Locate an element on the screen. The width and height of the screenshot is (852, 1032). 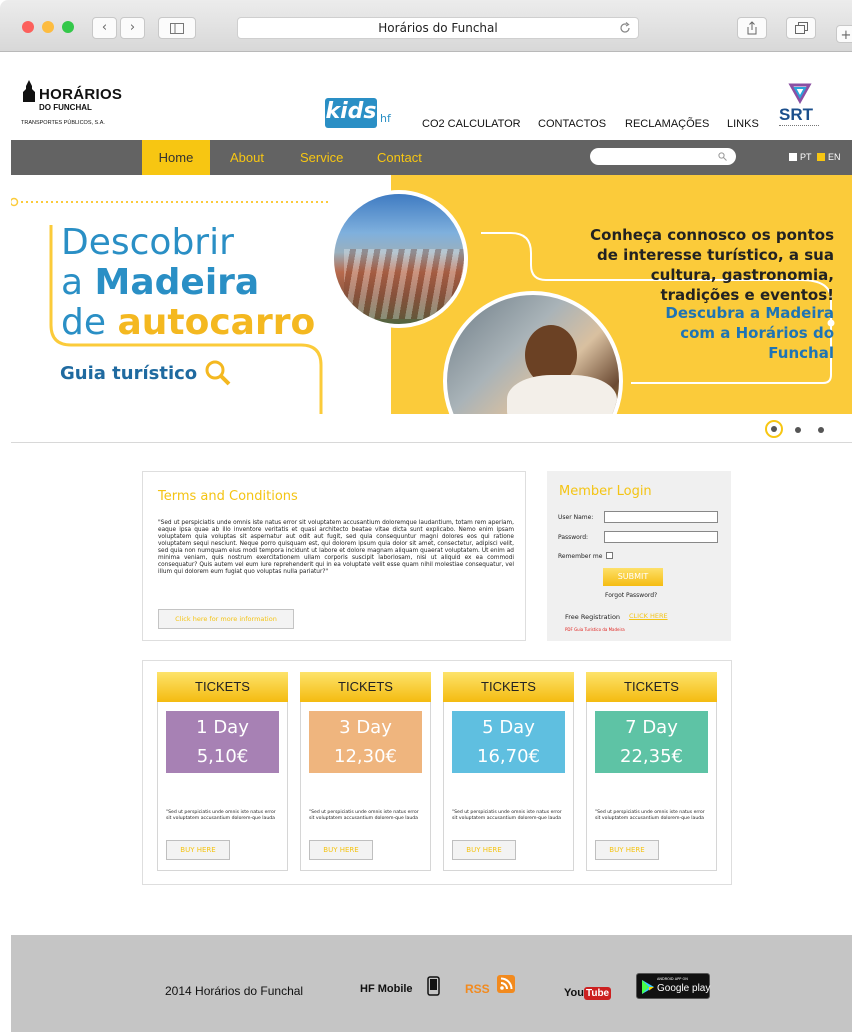
hero-title-madeira: Madeira is located at coordinates (177, 282).